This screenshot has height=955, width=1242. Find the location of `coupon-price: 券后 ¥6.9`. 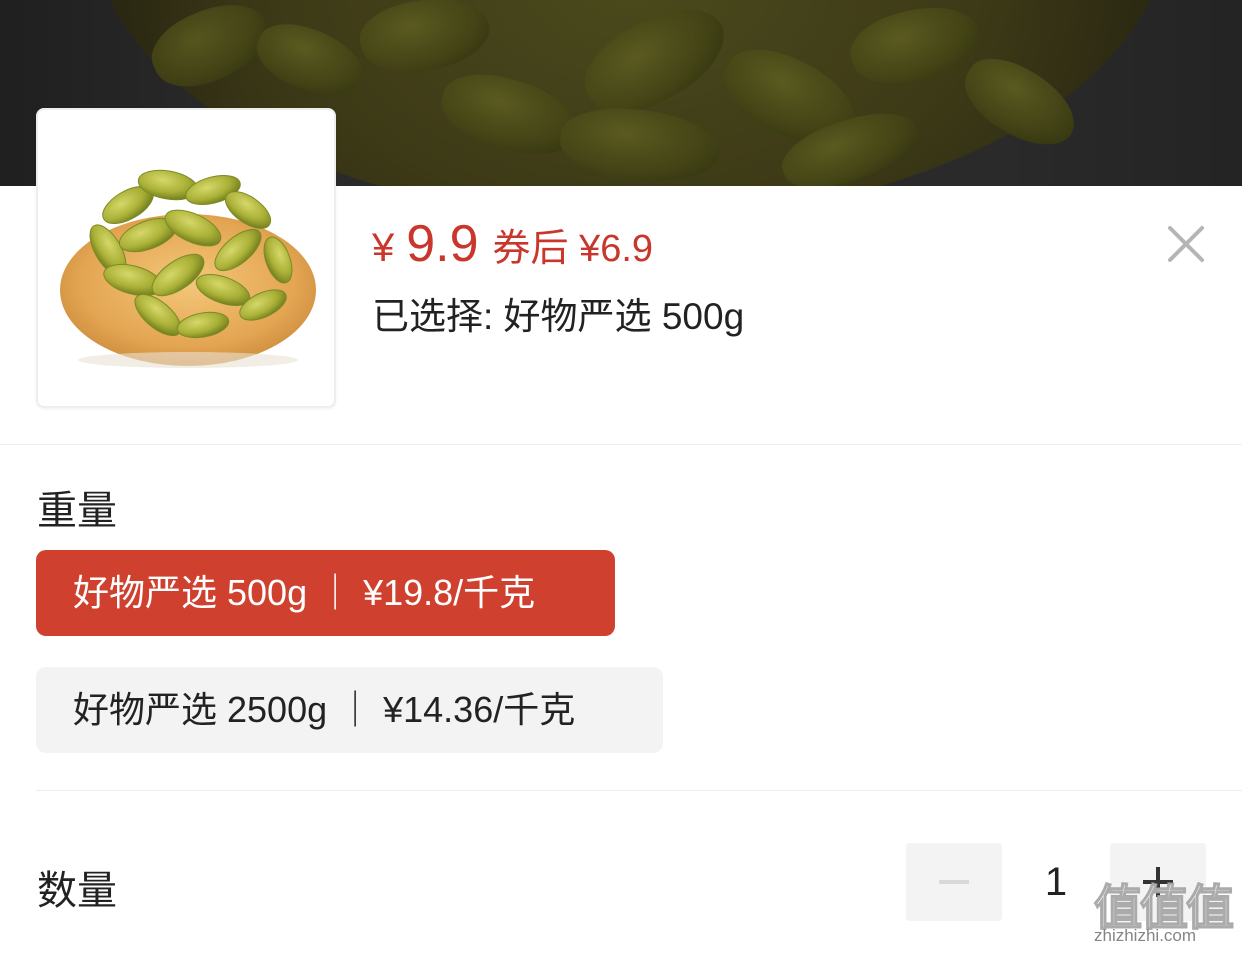

coupon-price: 券后 ¥6.9 is located at coordinates (573, 249).